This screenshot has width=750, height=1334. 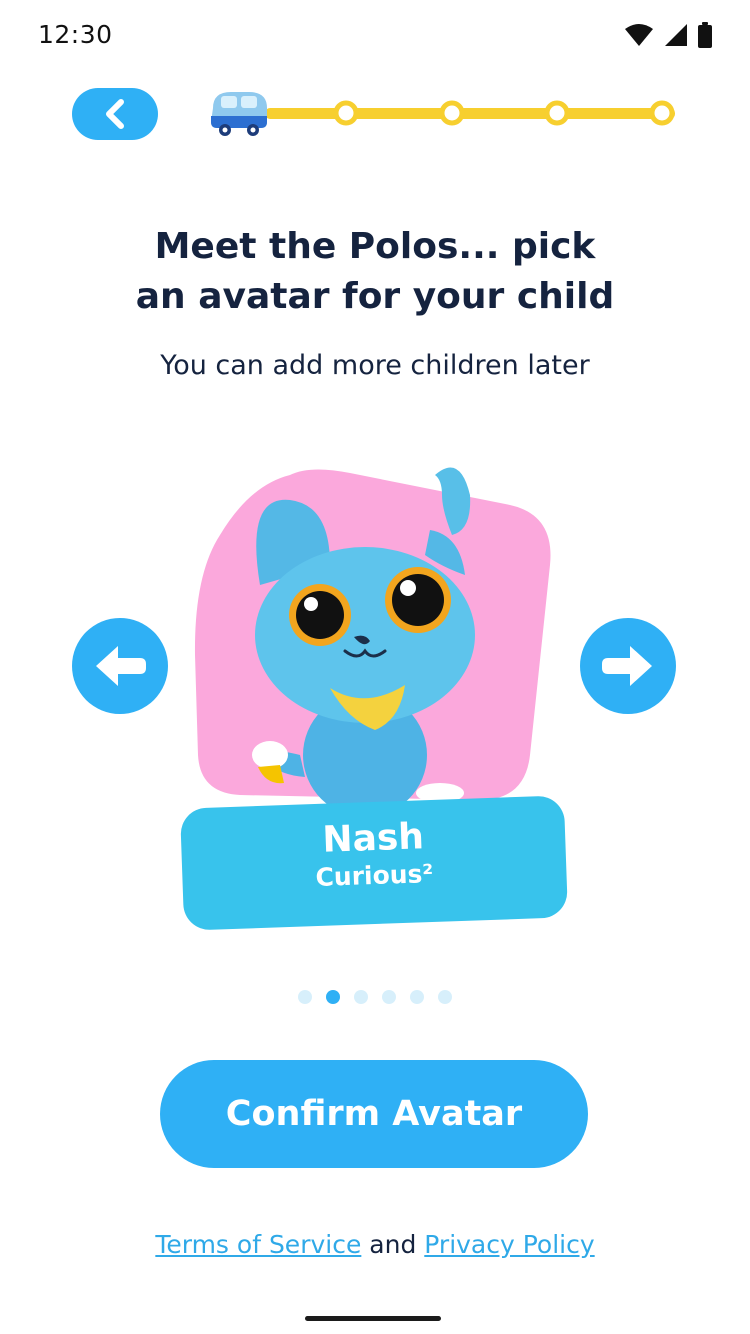 I want to click on page-subtitle: You can add more children later, so click(x=375, y=365).